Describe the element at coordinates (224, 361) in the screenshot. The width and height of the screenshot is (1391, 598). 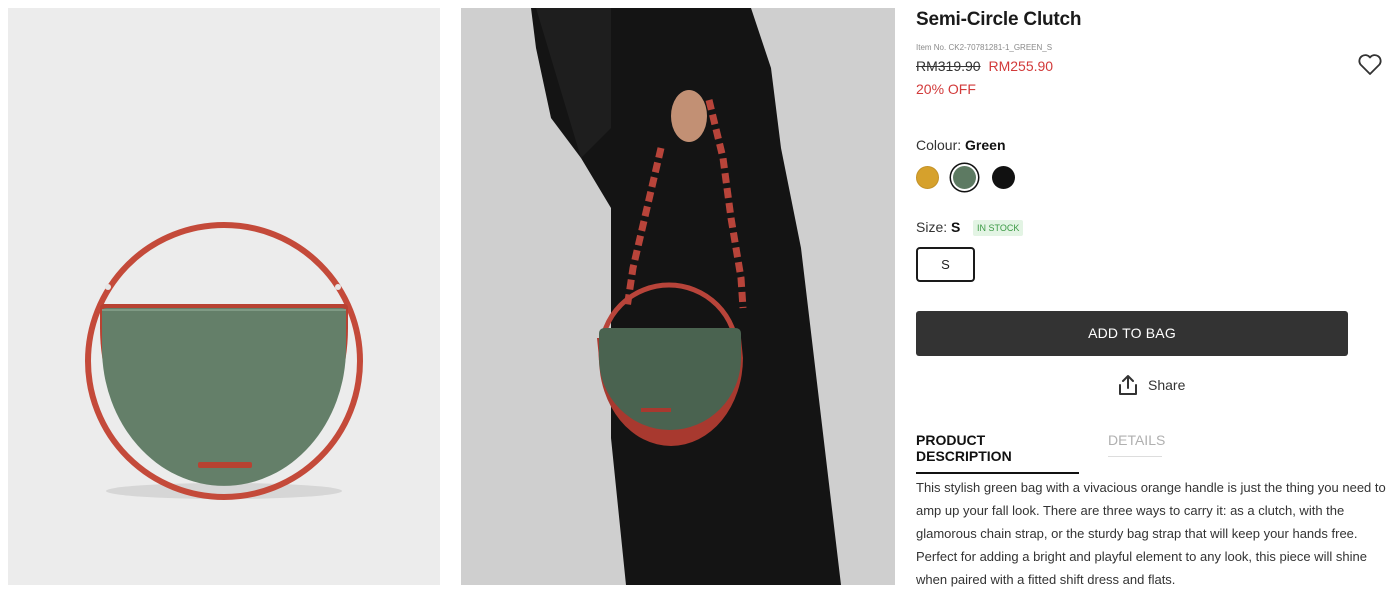
I see `bag-illustration` at that location.